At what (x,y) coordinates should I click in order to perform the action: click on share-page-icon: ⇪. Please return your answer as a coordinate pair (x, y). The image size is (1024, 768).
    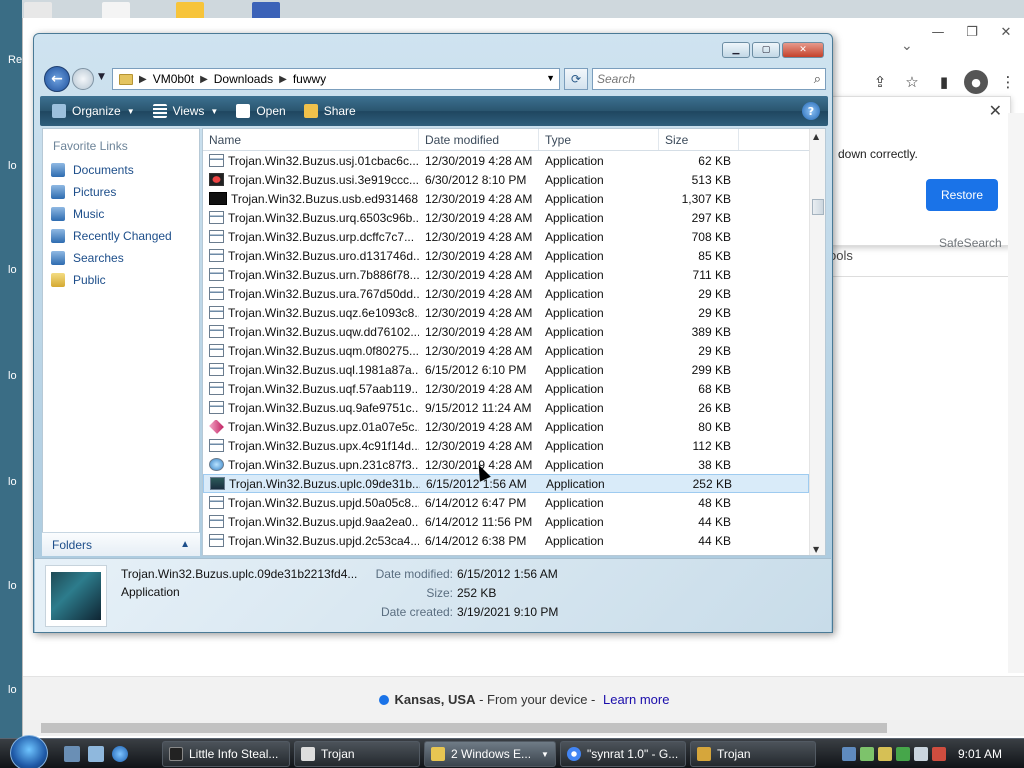
    Looking at the image, I should click on (880, 82).